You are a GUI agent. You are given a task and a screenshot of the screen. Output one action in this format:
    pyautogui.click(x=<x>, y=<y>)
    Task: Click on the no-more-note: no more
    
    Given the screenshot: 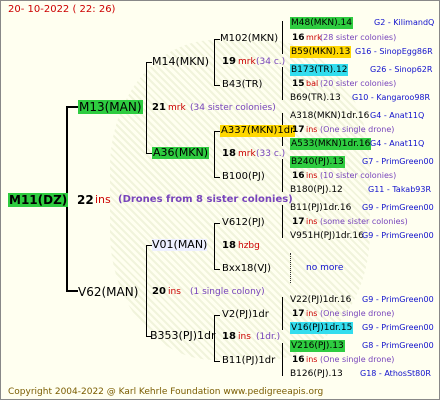 What is the action you would take?
    pyautogui.click(x=325, y=268)
    